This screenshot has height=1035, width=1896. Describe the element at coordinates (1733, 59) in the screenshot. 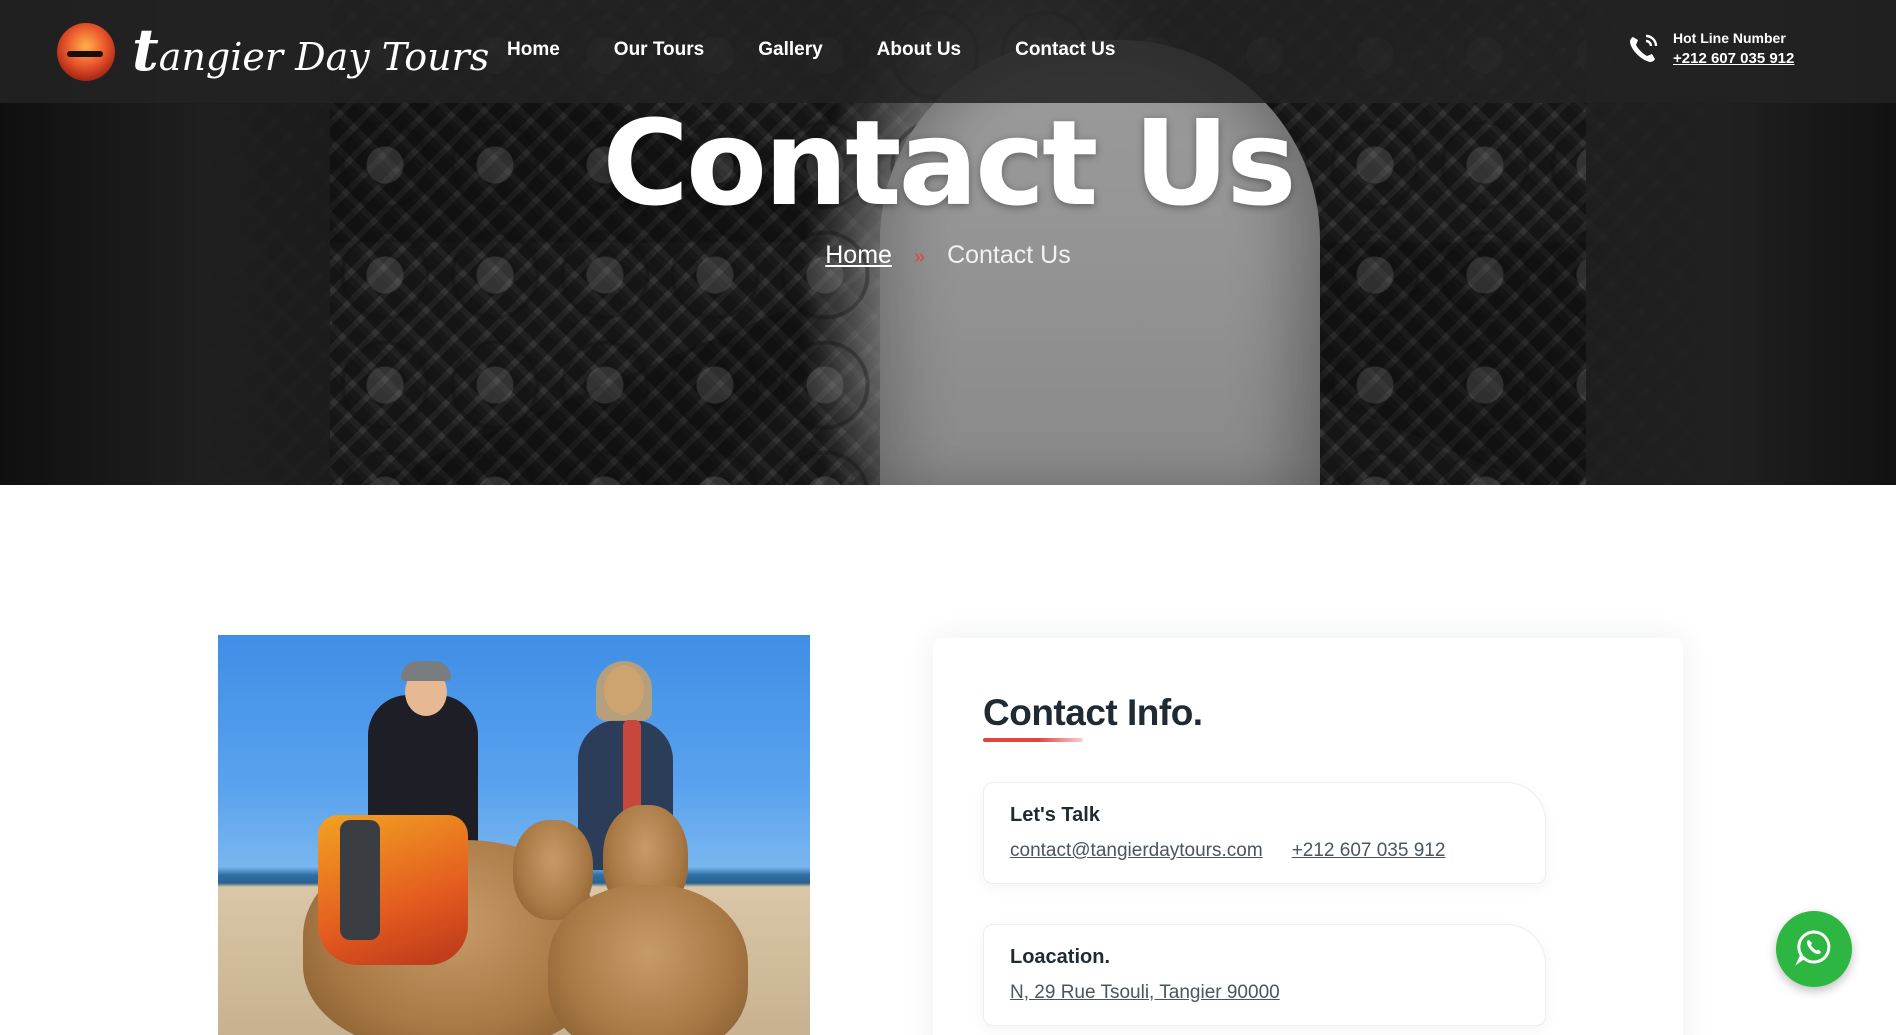

I see `hotline-number-link: +212 607 035 912` at that location.